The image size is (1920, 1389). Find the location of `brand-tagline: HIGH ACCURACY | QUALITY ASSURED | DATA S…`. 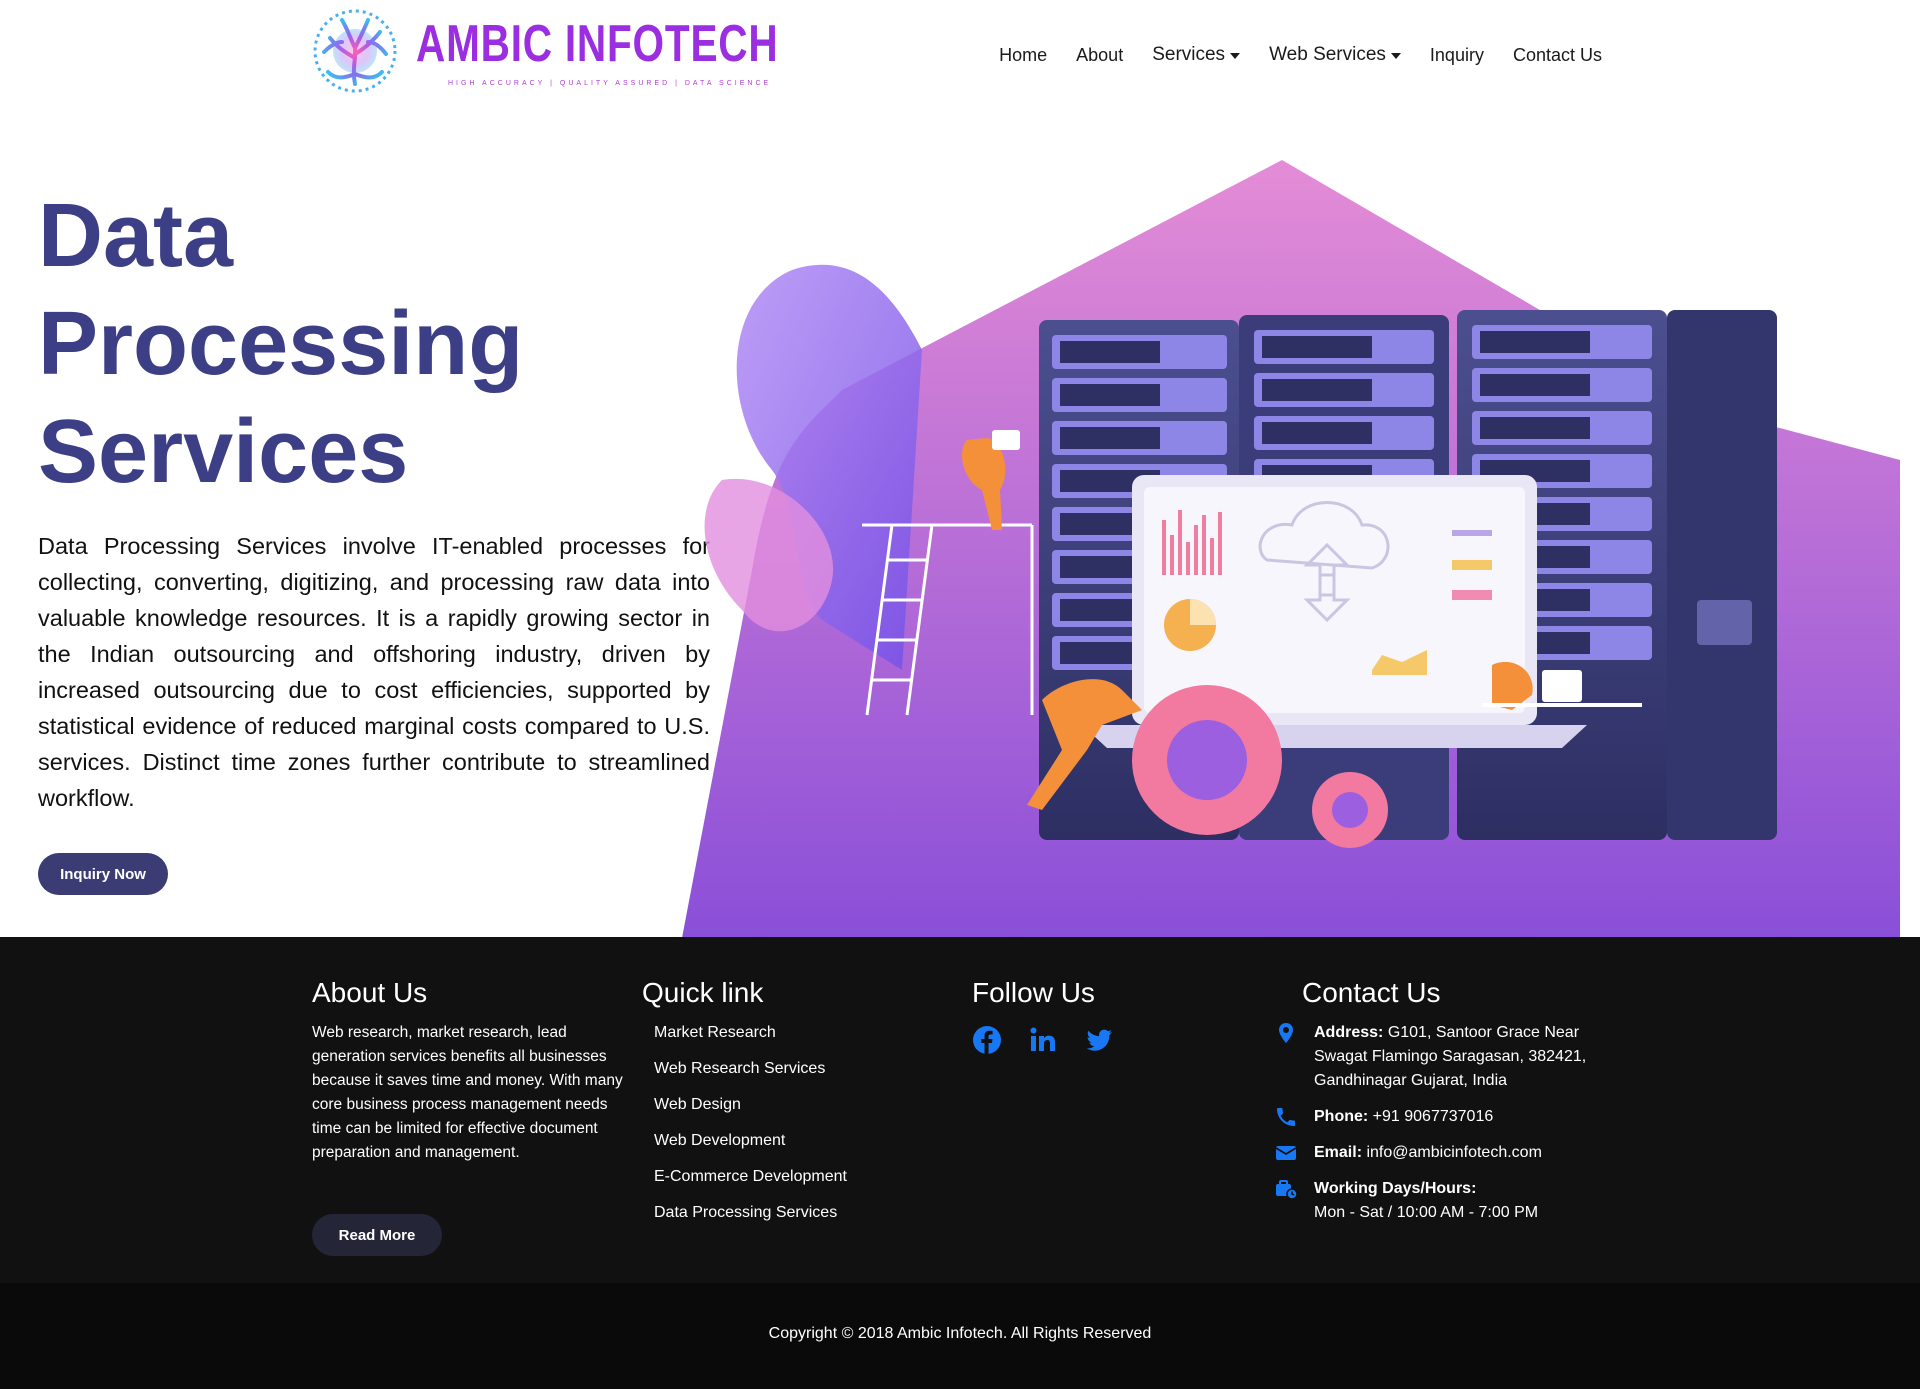

brand-tagline: HIGH ACCURACY | QUALITY ASSURED | DATA S… is located at coordinates (610, 83).